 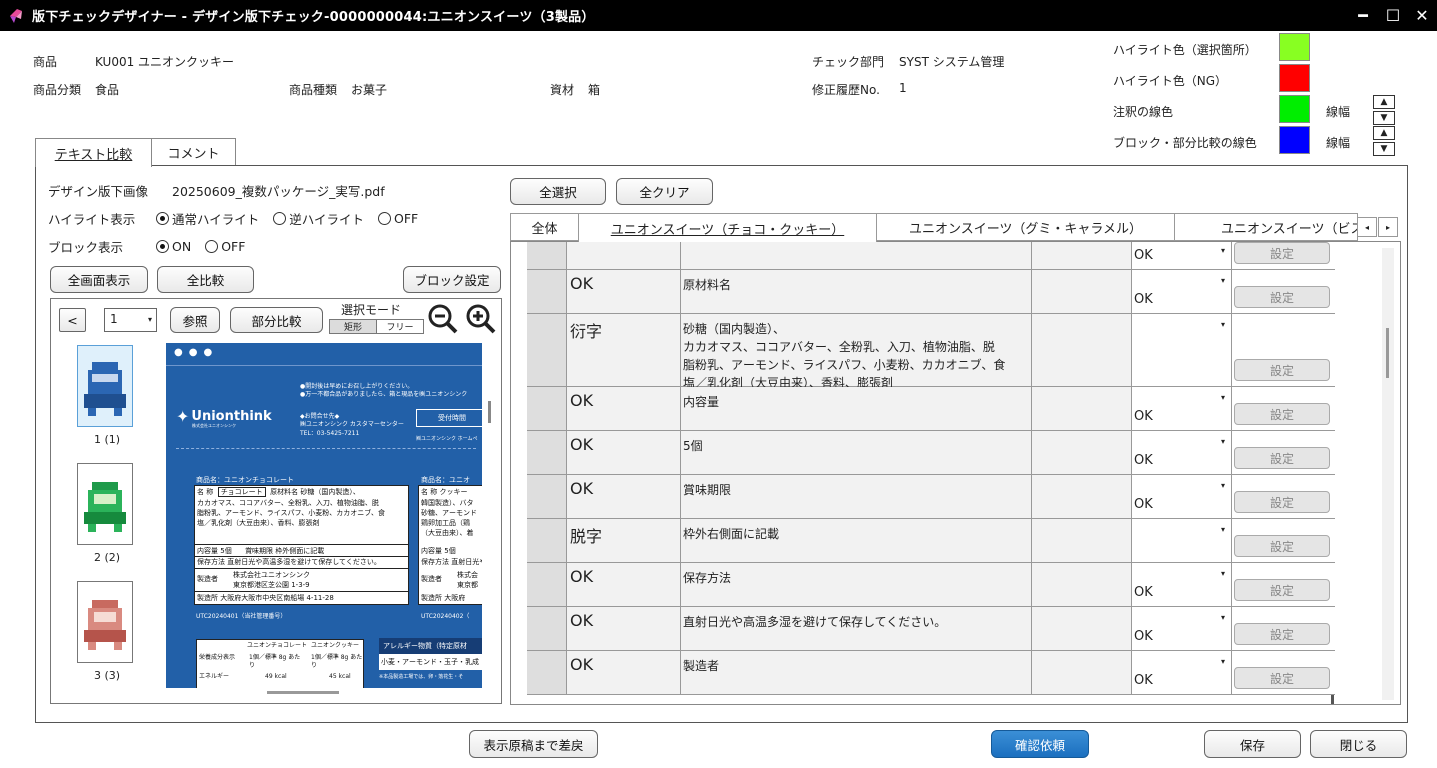 I want to click on fullscreen-button: 全画面表示, so click(x=99, y=279).